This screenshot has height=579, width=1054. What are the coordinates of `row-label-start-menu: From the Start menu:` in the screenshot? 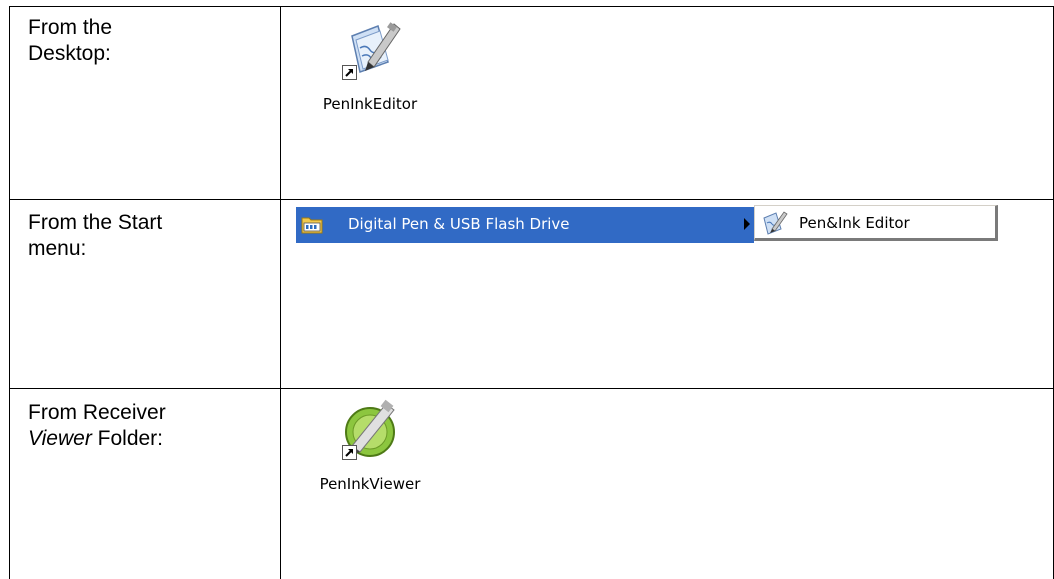 It's located at (148, 236).